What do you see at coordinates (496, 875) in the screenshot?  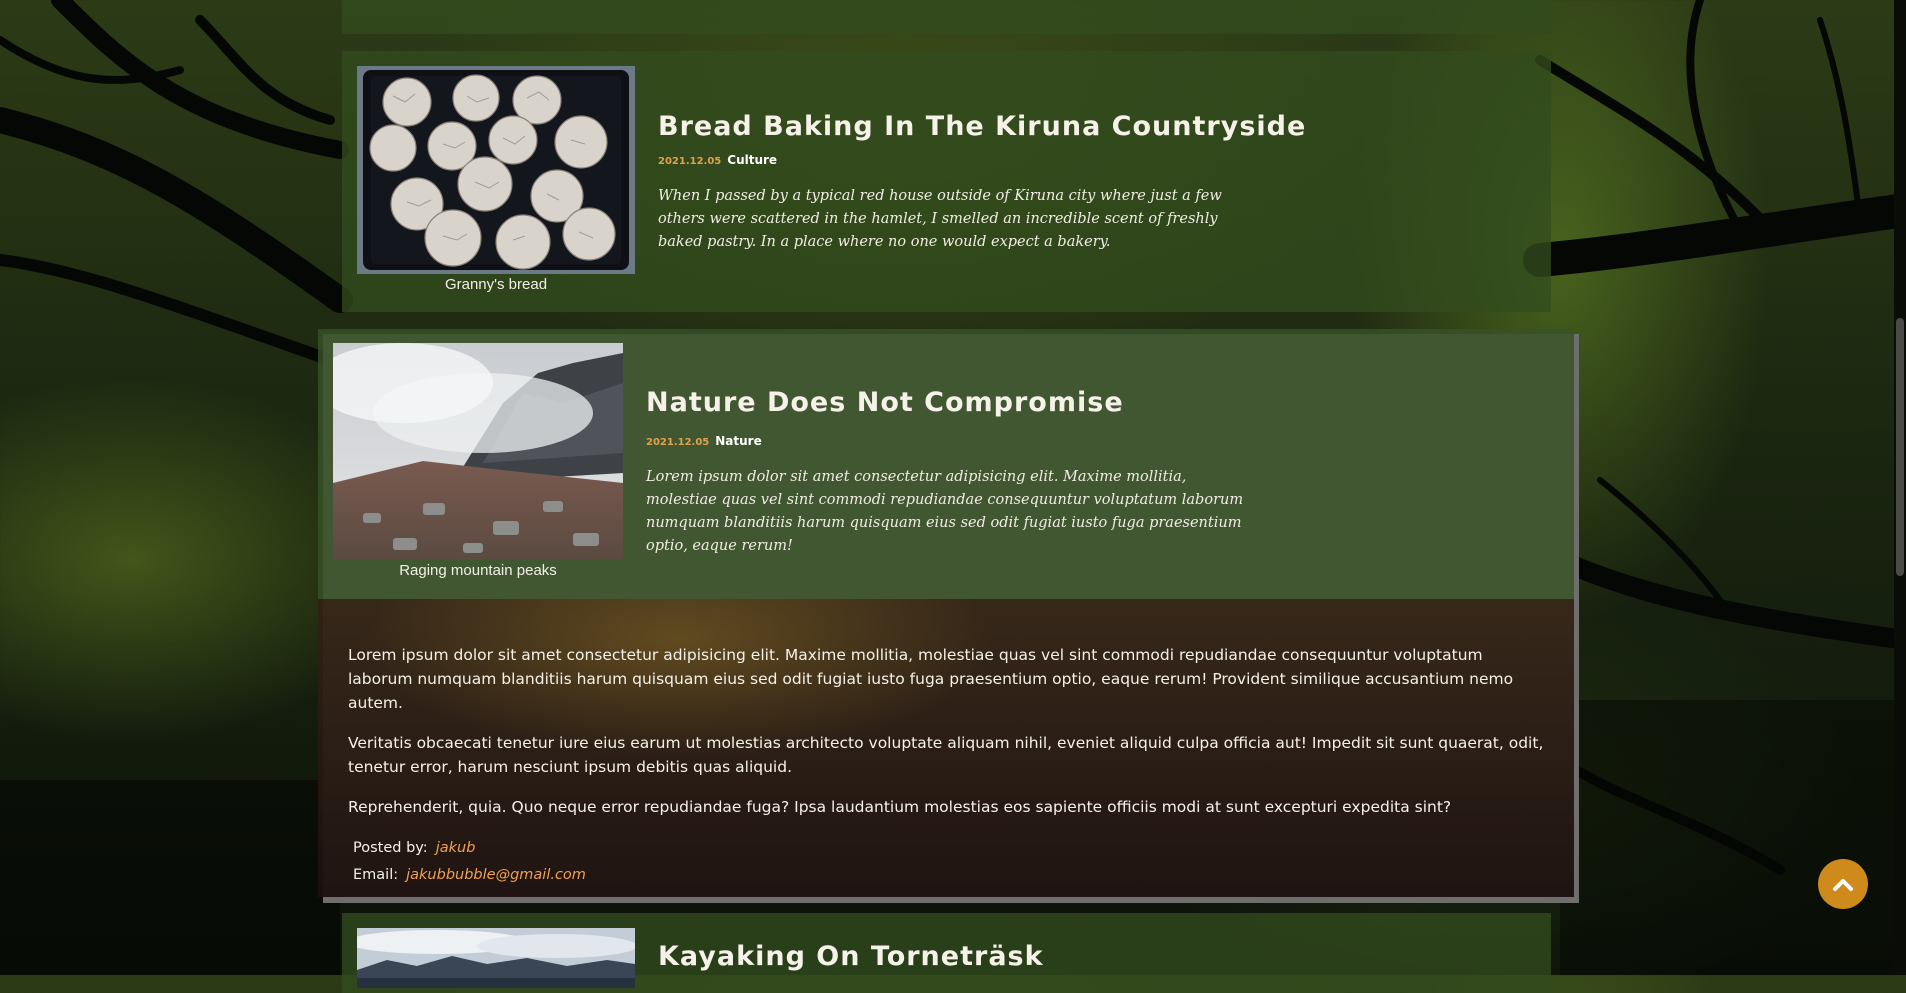 I see `email-link: jakubbubble@gmail.com` at bounding box center [496, 875].